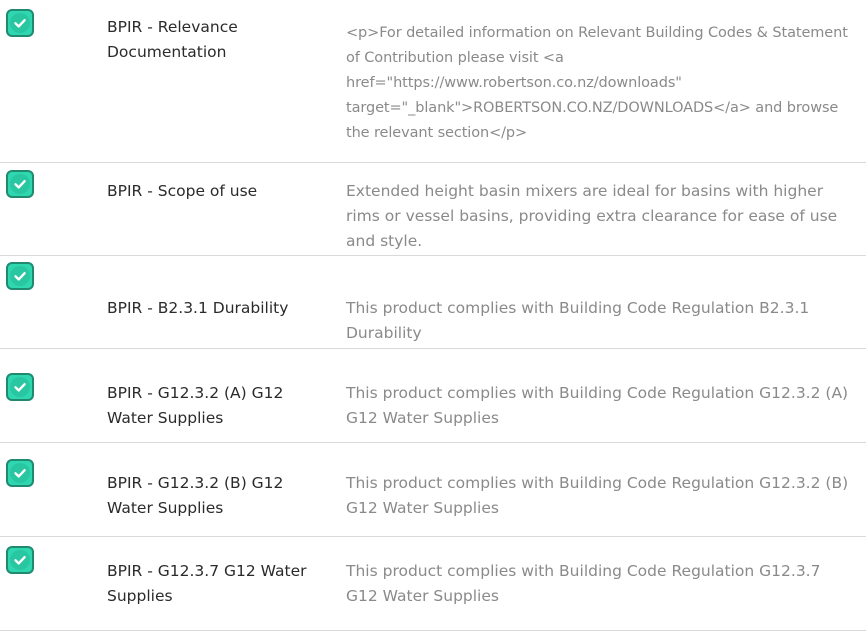 Image resolution: width=866 pixels, height=631 pixels. Describe the element at coordinates (172, 39) in the screenshot. I see `row-label: BPIR - Relevance Documentation` at that location.